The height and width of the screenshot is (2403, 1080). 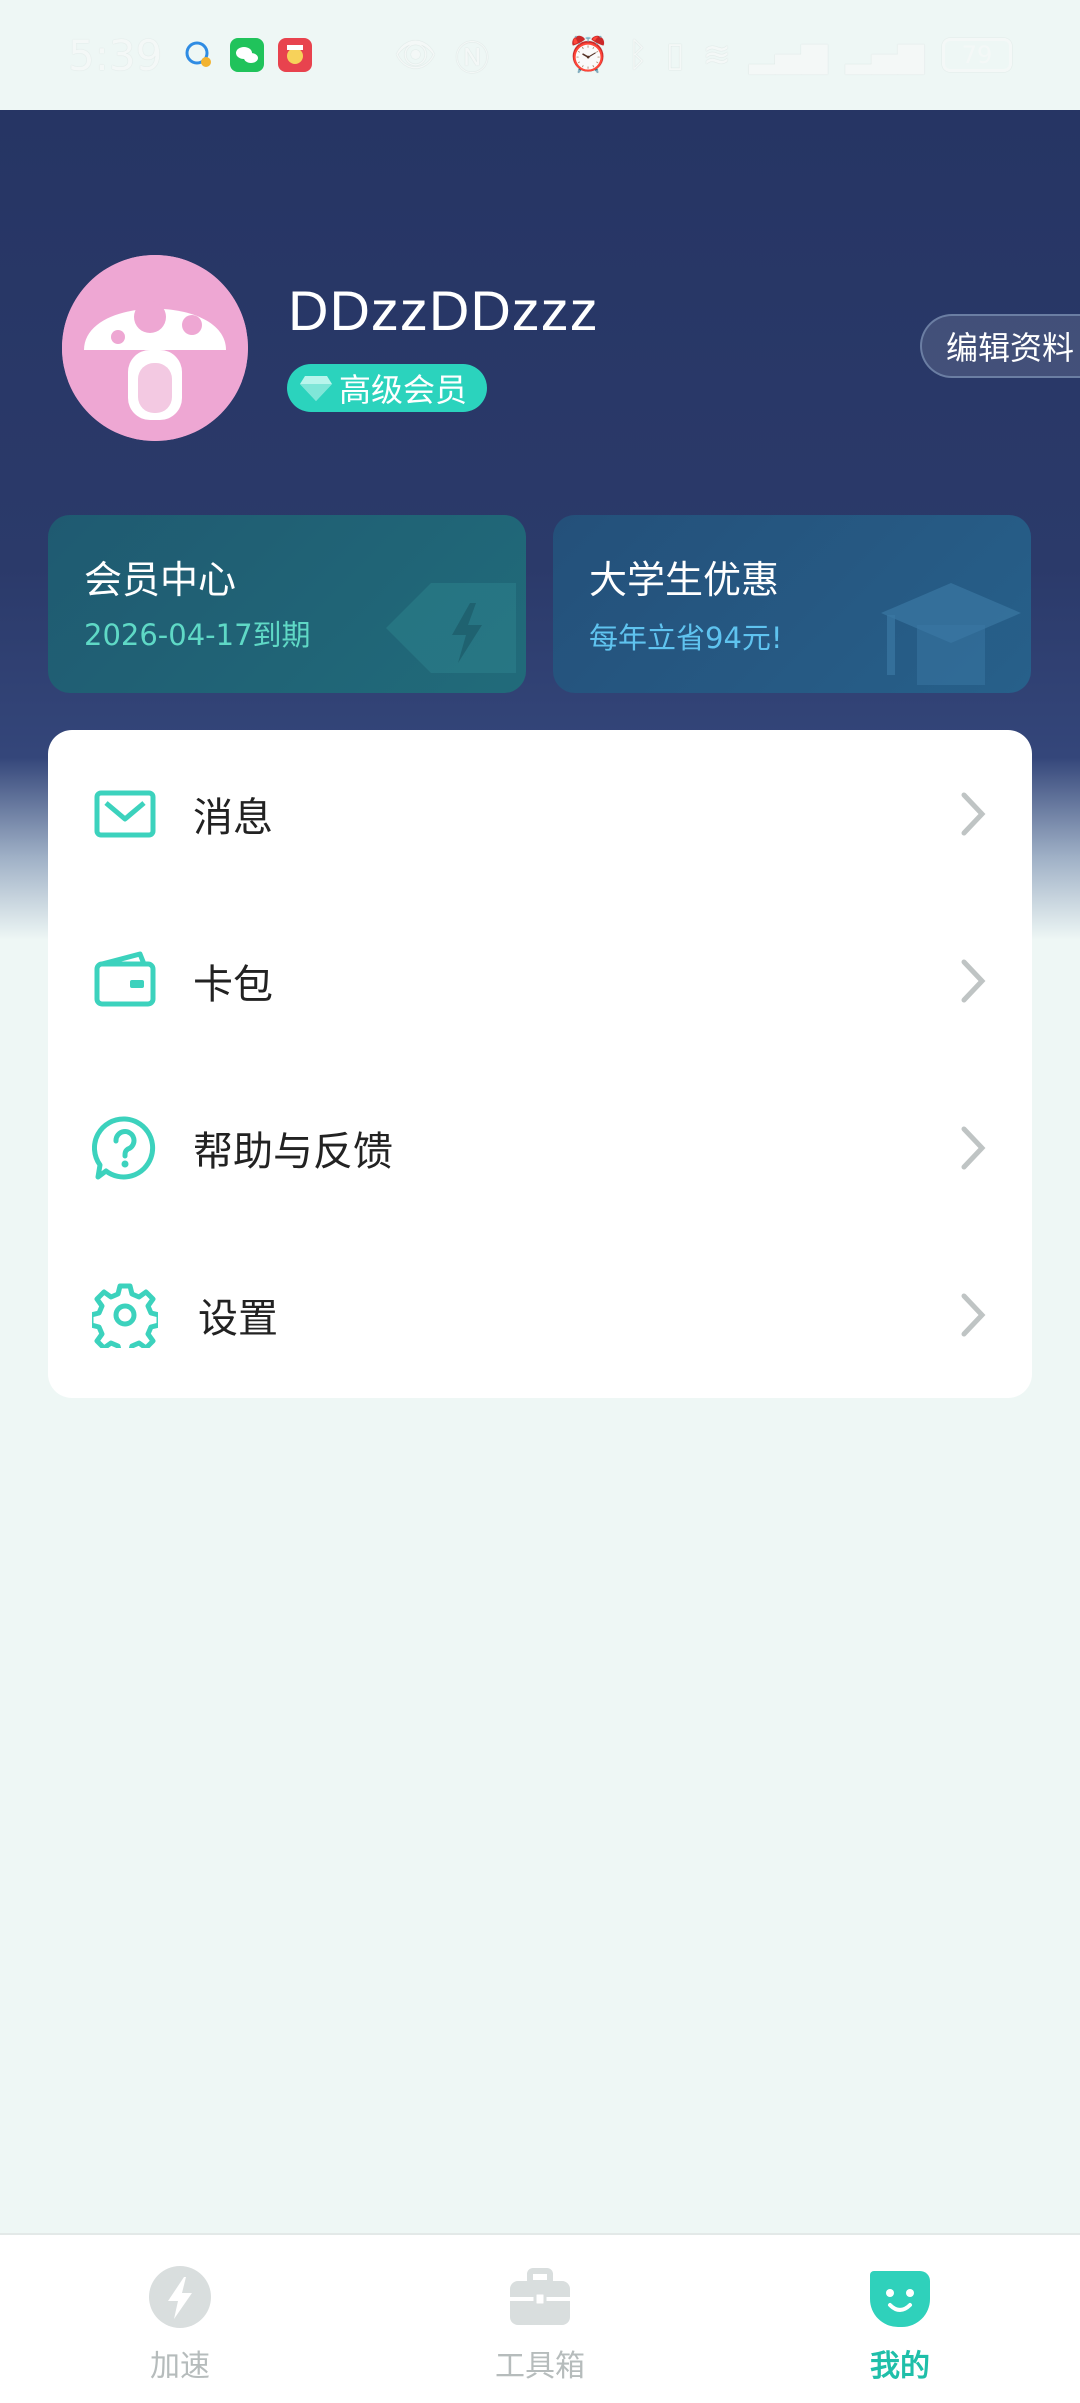 What do you see at coordinates (540, 2296) in the screenshot?
I see `toolbox-icon` at bounding box center [540, 2296].